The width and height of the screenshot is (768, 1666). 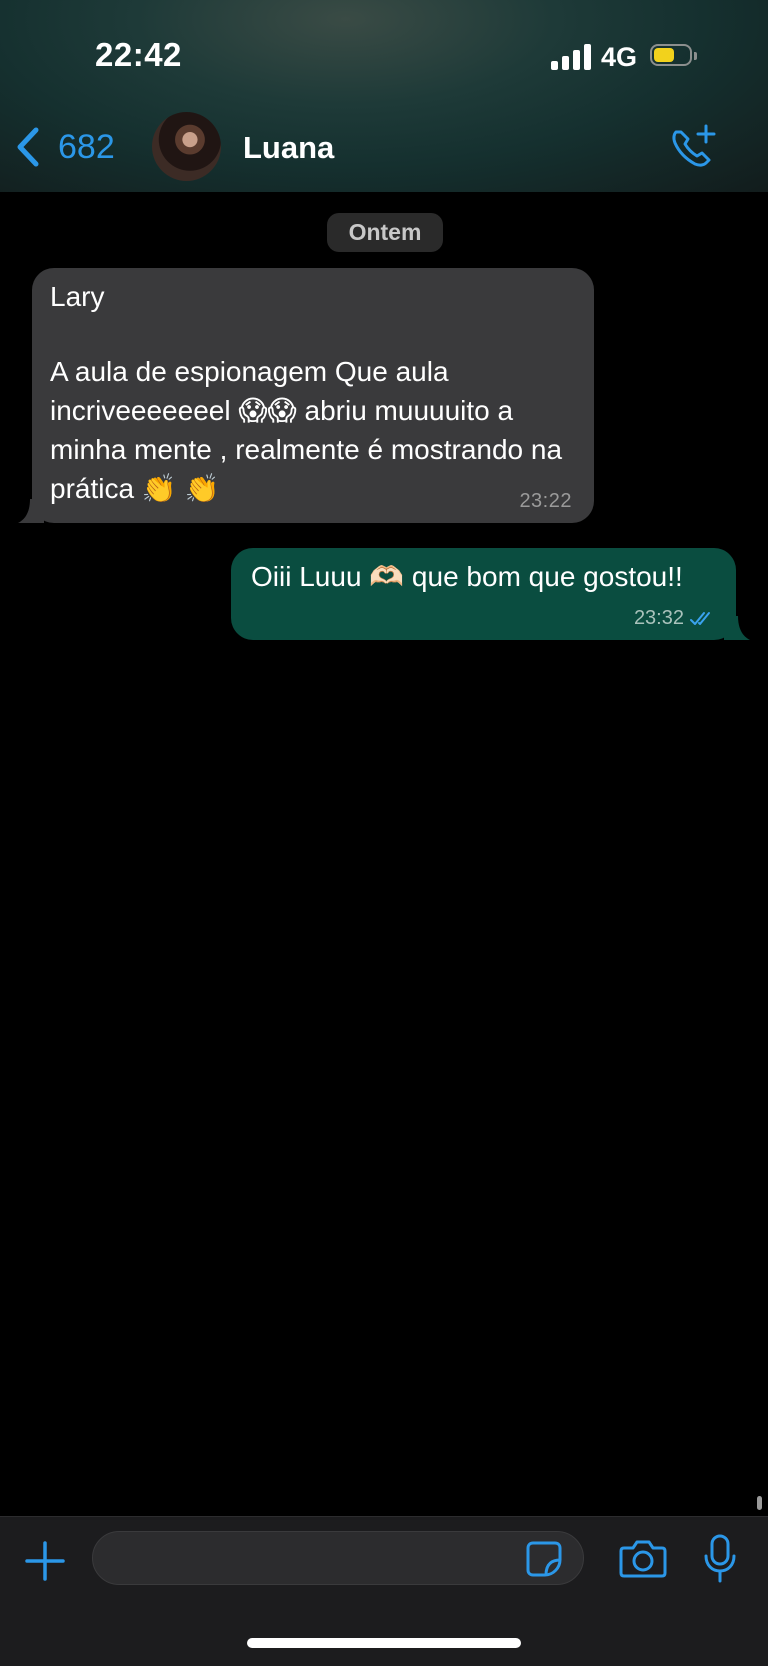 What do you see at coordinates (720, 1559) in the screenshot?
I see `microphone-icon` at bounding box center [720, 1559].